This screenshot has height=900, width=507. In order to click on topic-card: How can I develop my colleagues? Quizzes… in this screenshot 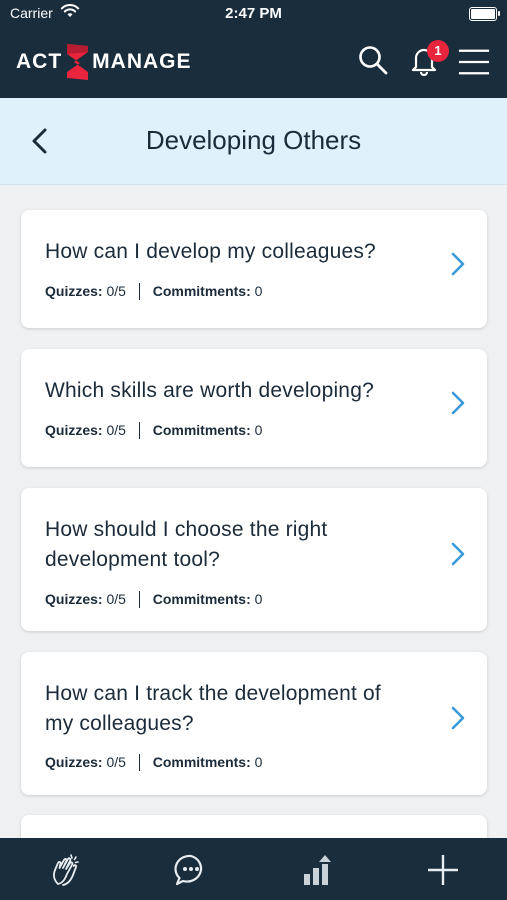, I will do `click(254, 269)`.